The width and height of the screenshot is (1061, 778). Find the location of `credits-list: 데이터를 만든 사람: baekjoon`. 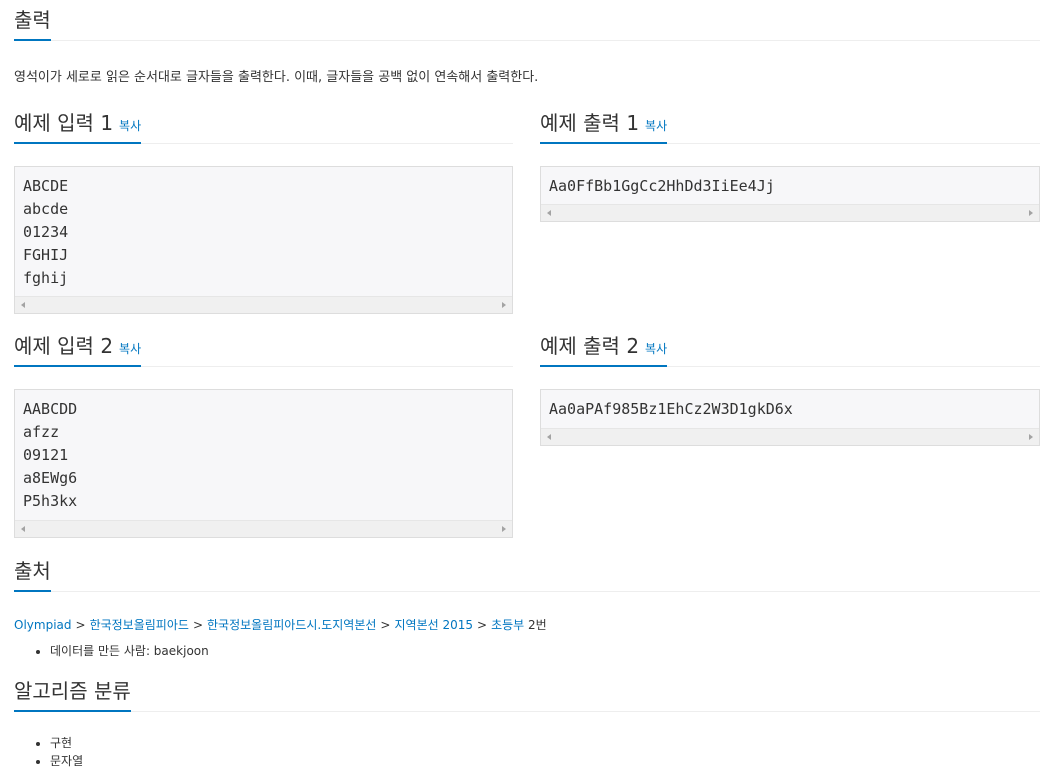

credits-list: 데이터를 만든 사람: baekjoon is located at coordinates (111, 651).